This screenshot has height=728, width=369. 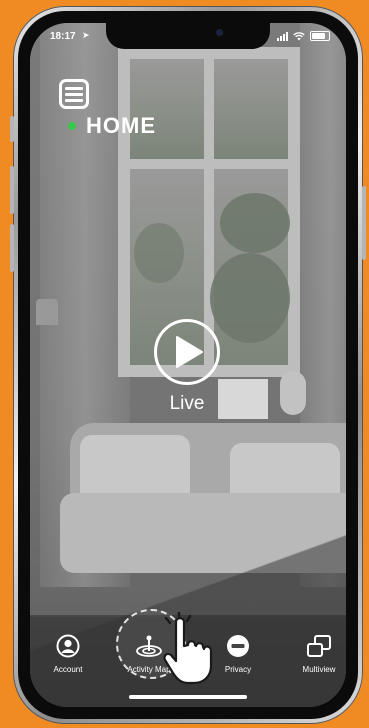 I want to click on tab-account: Account, so click(x=68, y=653).